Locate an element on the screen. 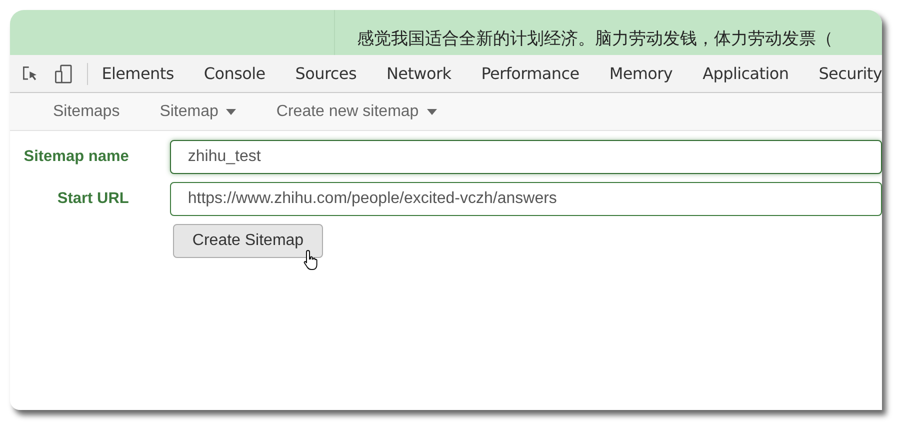 This screenshot has width=902, height=429. devtools-tab: Performance is located at coordinates (530, 74).